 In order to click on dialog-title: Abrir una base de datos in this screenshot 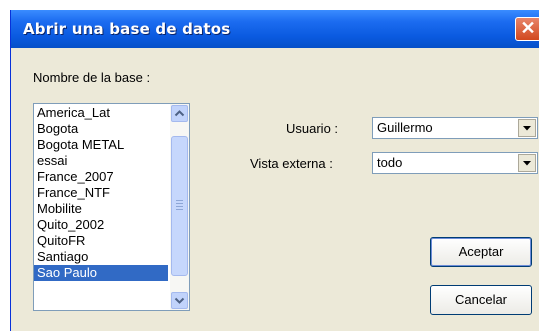, I will do `click(127, 29)`.